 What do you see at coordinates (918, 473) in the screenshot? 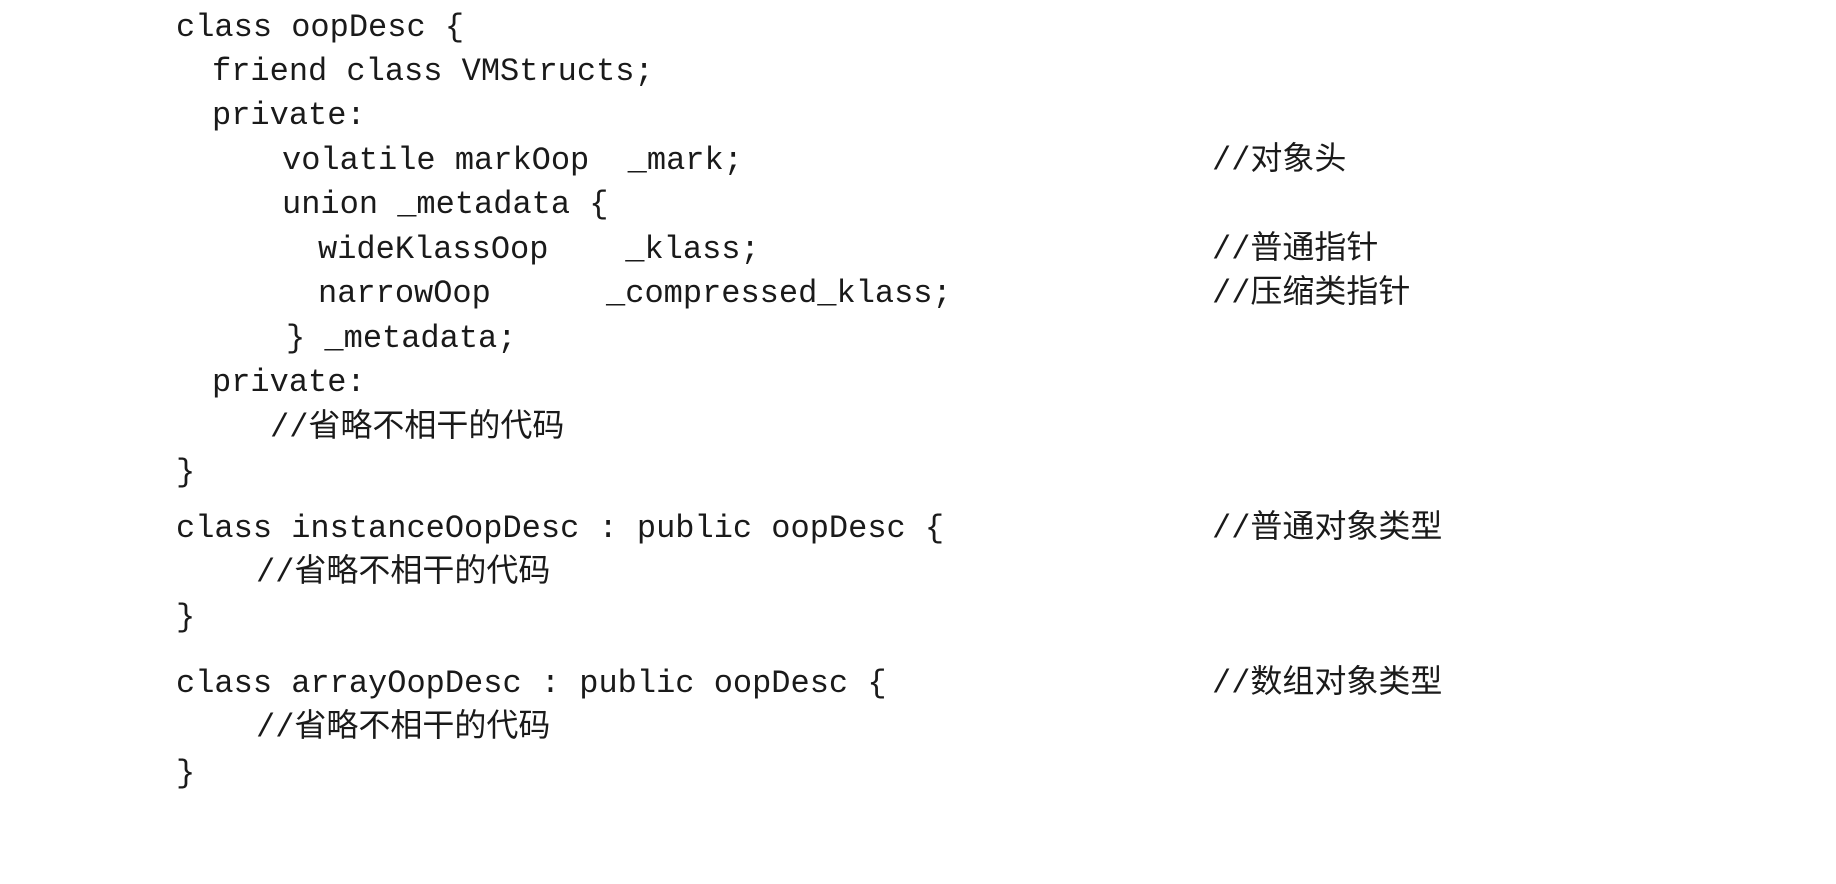
I see `code-line-11: }` at bounding box center [918, 473].